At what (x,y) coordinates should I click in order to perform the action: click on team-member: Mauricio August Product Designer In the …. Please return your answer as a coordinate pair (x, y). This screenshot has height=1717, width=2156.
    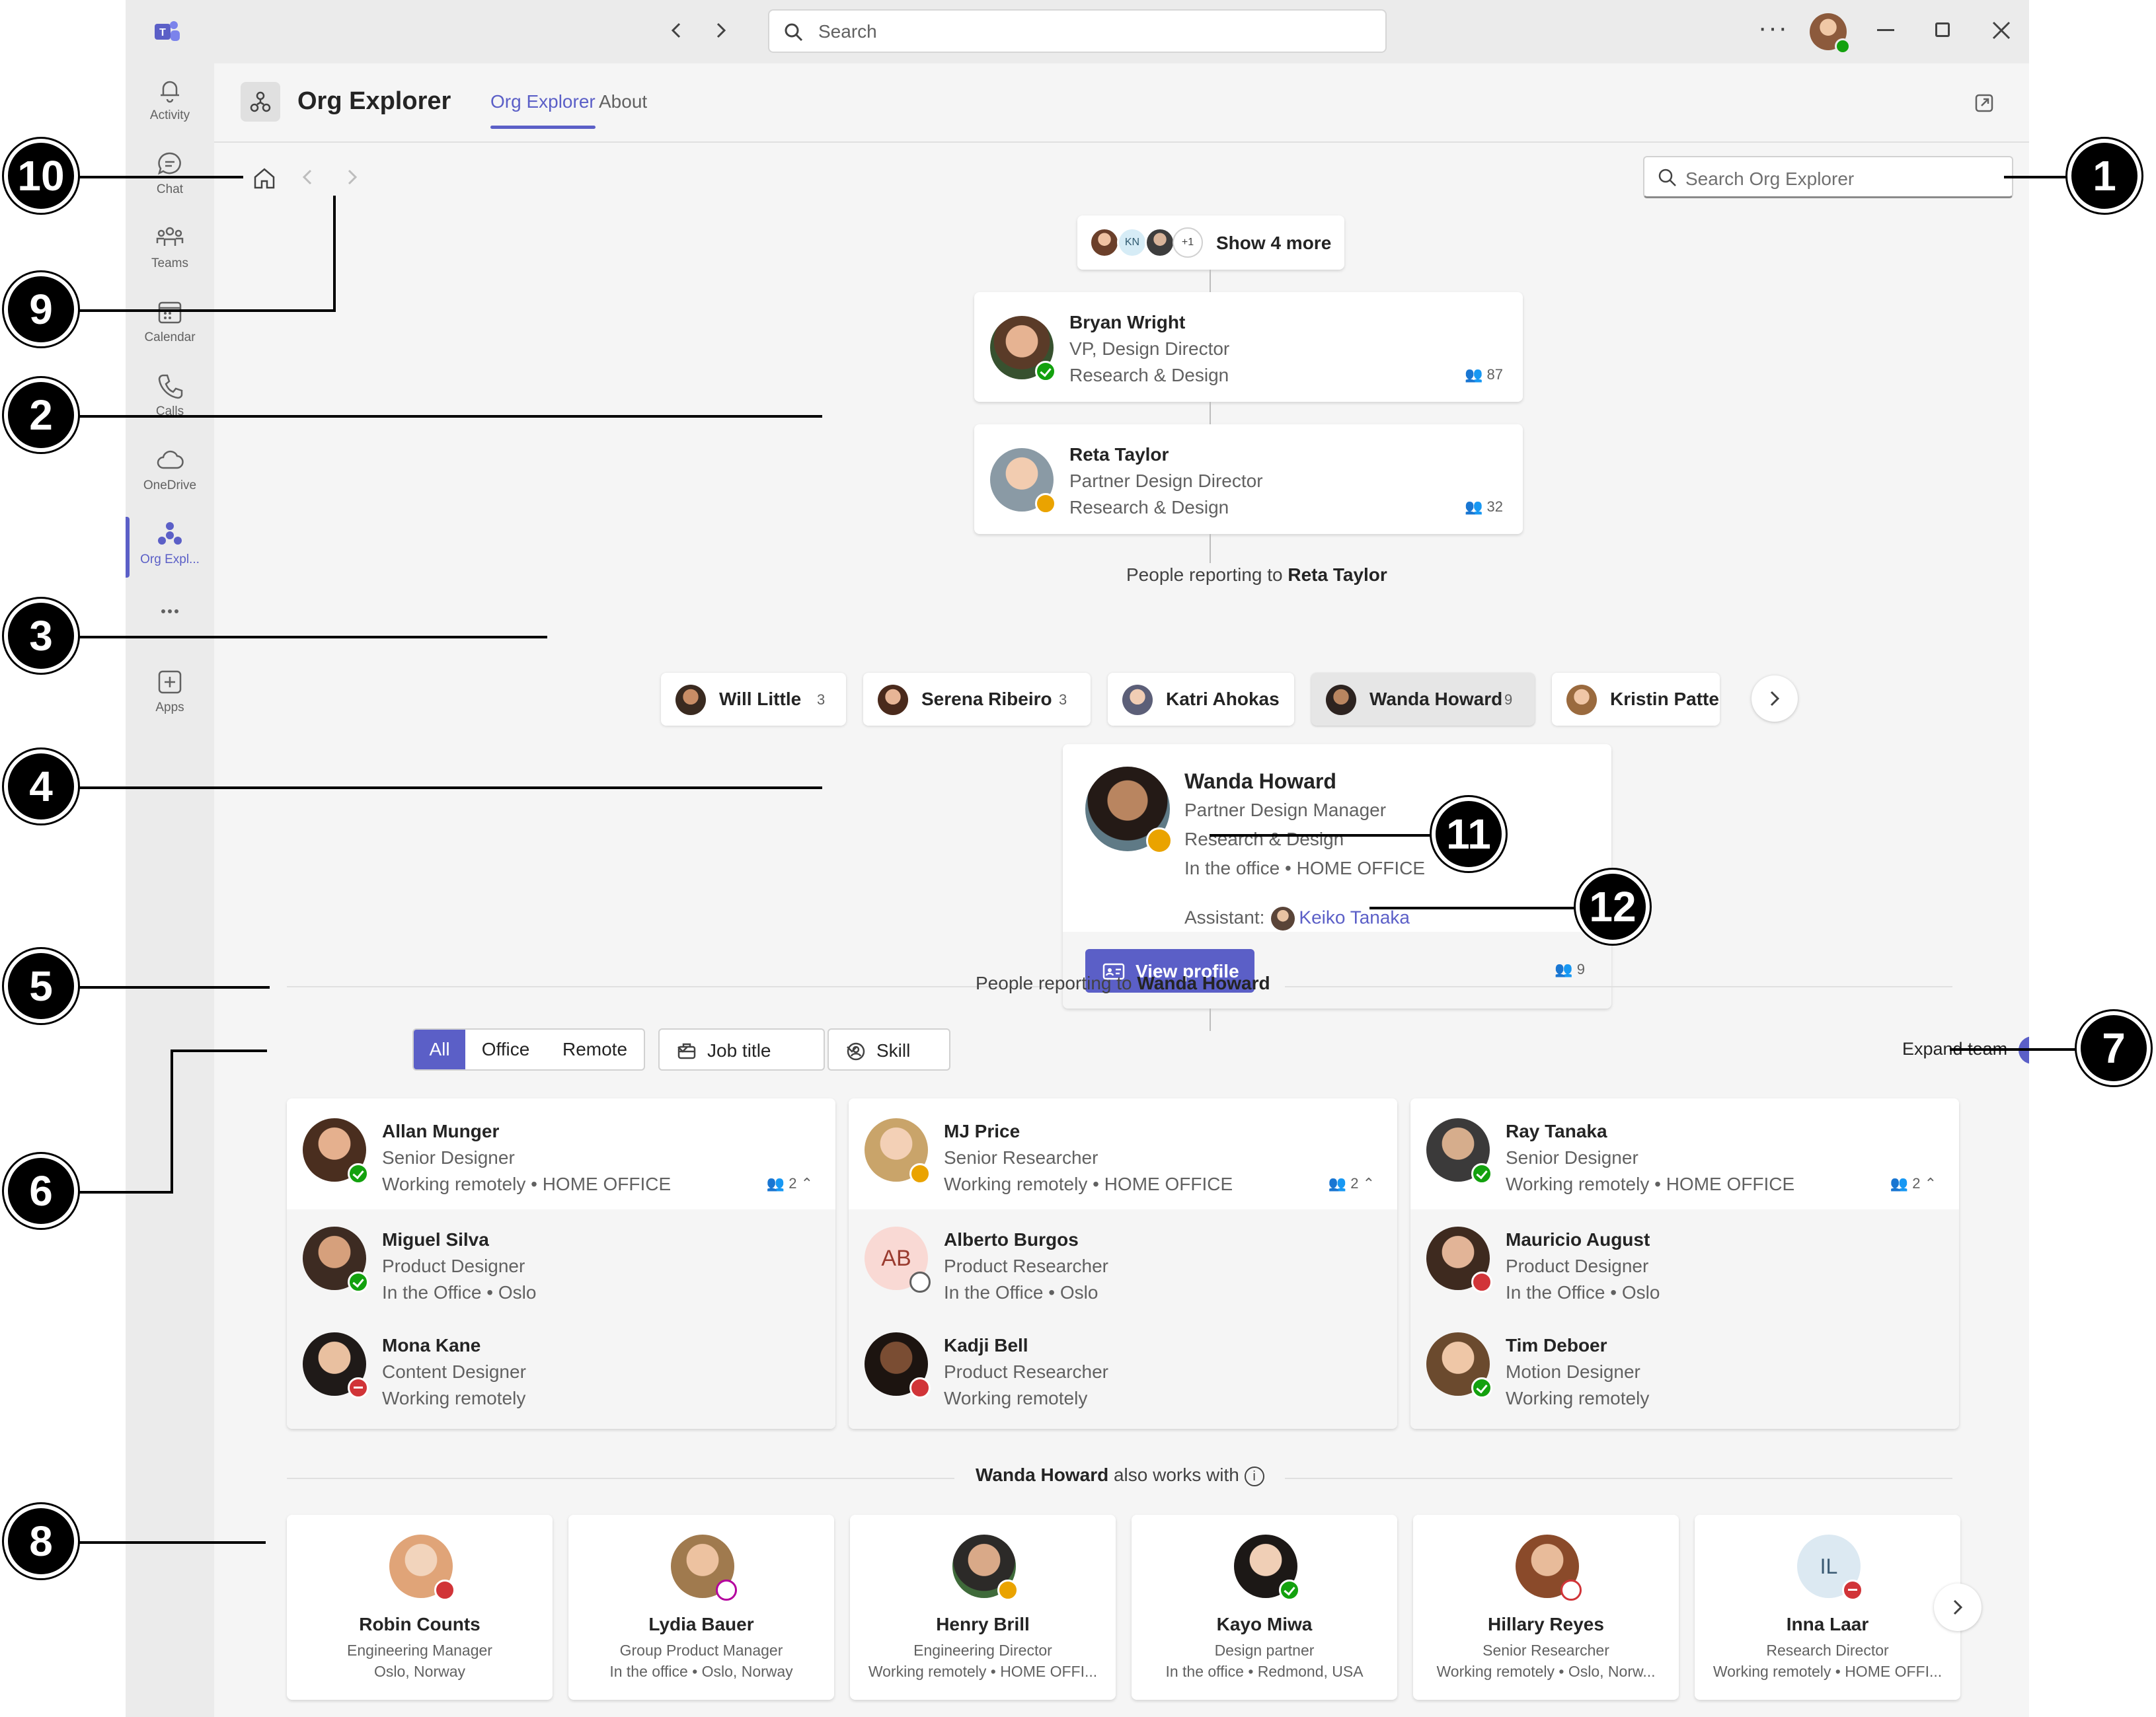
    Looking at the image, I should click on (1684, 1261).